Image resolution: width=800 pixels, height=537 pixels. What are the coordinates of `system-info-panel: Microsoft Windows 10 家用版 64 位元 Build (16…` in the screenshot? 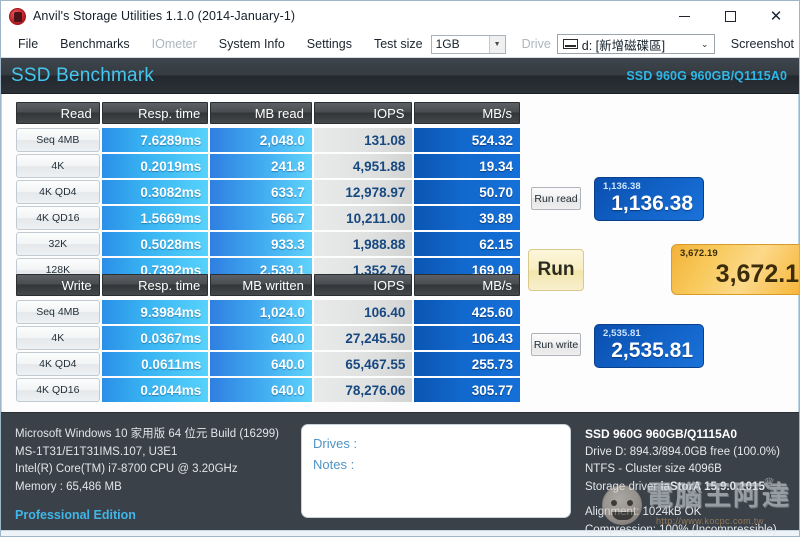 It's located at (151, 471).